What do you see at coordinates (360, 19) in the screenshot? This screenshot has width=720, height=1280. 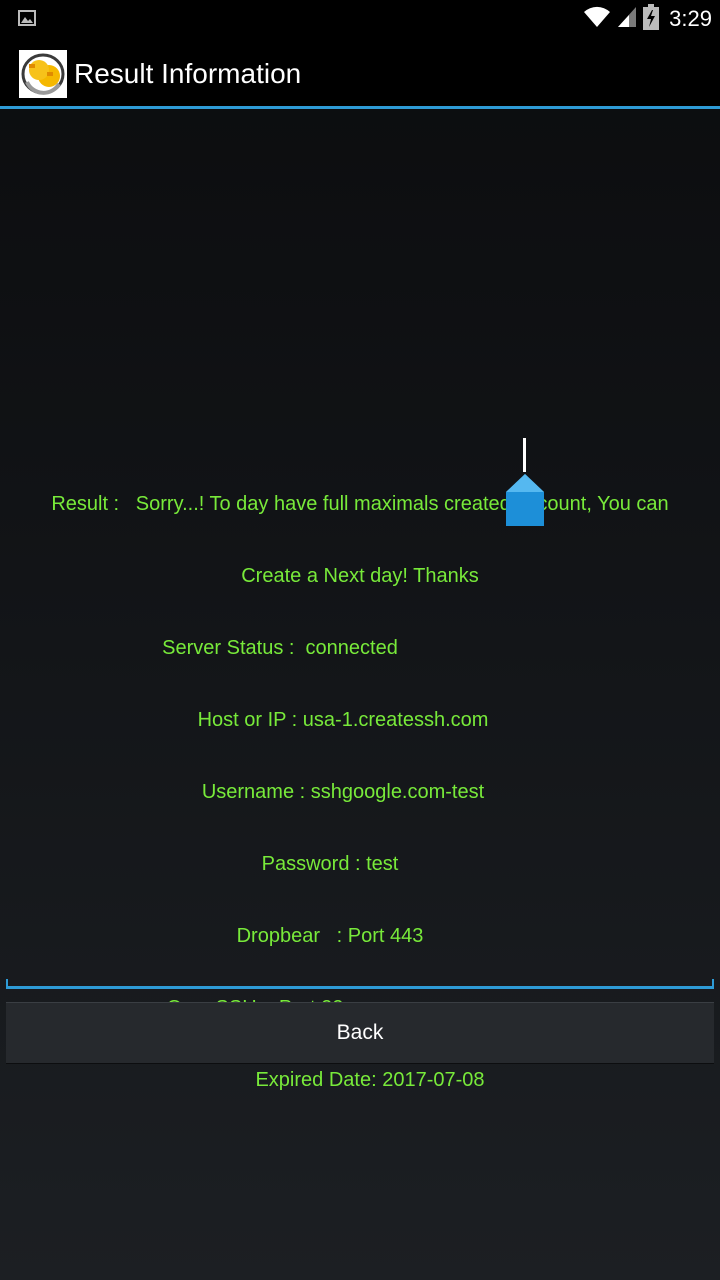 I see `status-bar: 3:29` at bounding box center [360, 19].